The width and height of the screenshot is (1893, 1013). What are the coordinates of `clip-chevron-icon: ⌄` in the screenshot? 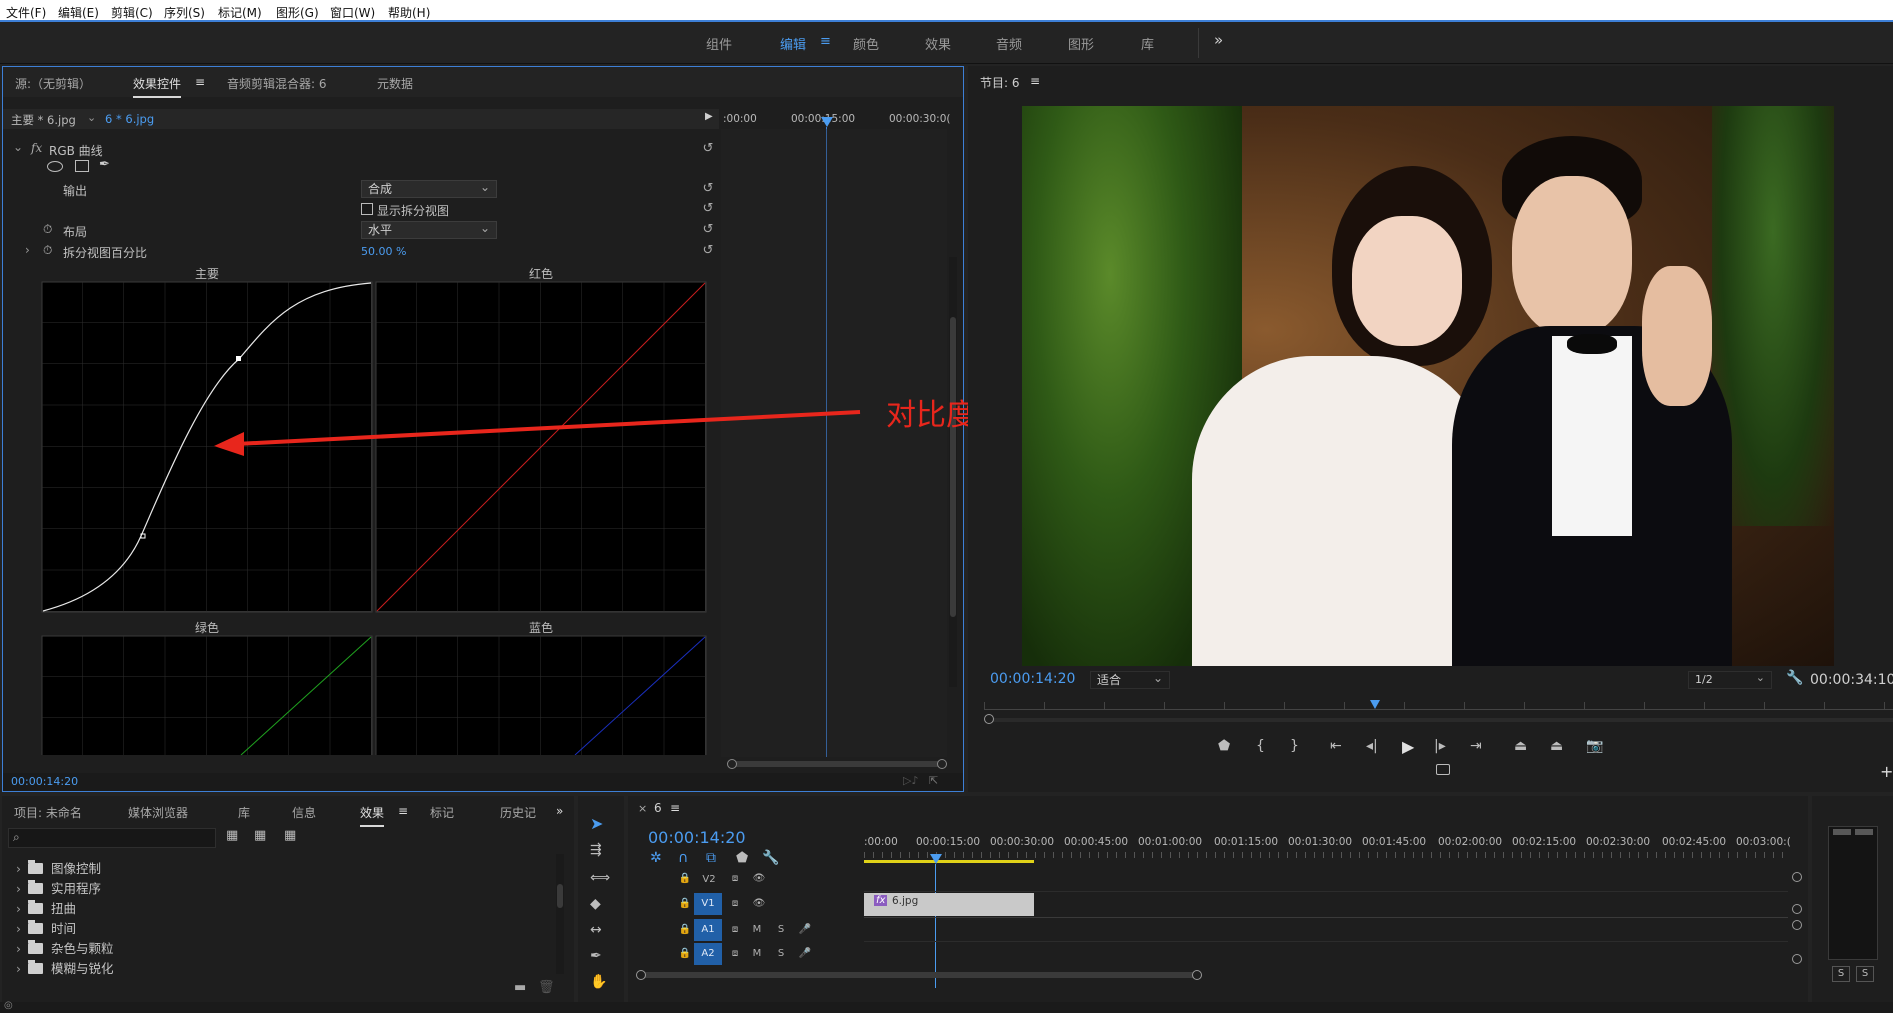 It's located at (91, 117).